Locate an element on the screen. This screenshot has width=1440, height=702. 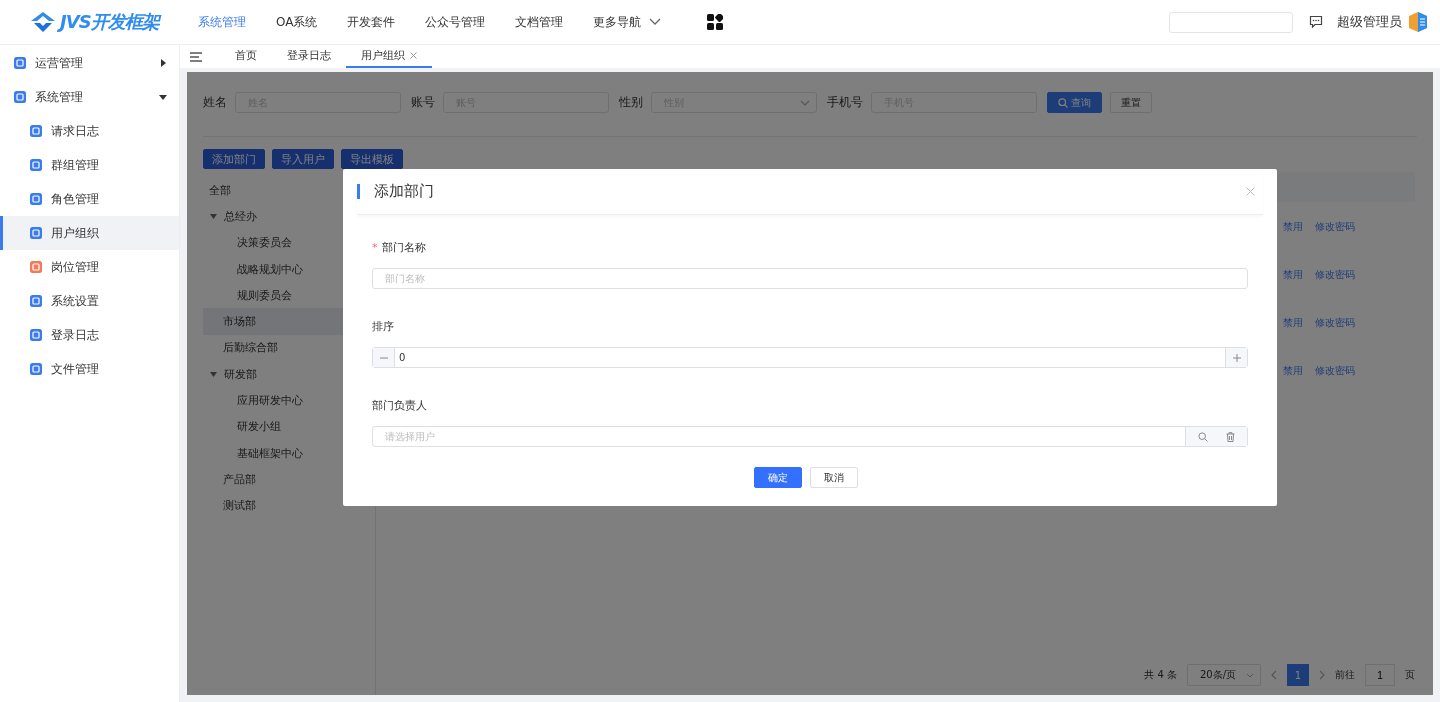
apps-grid-icon is located at coordinates (715, 22).